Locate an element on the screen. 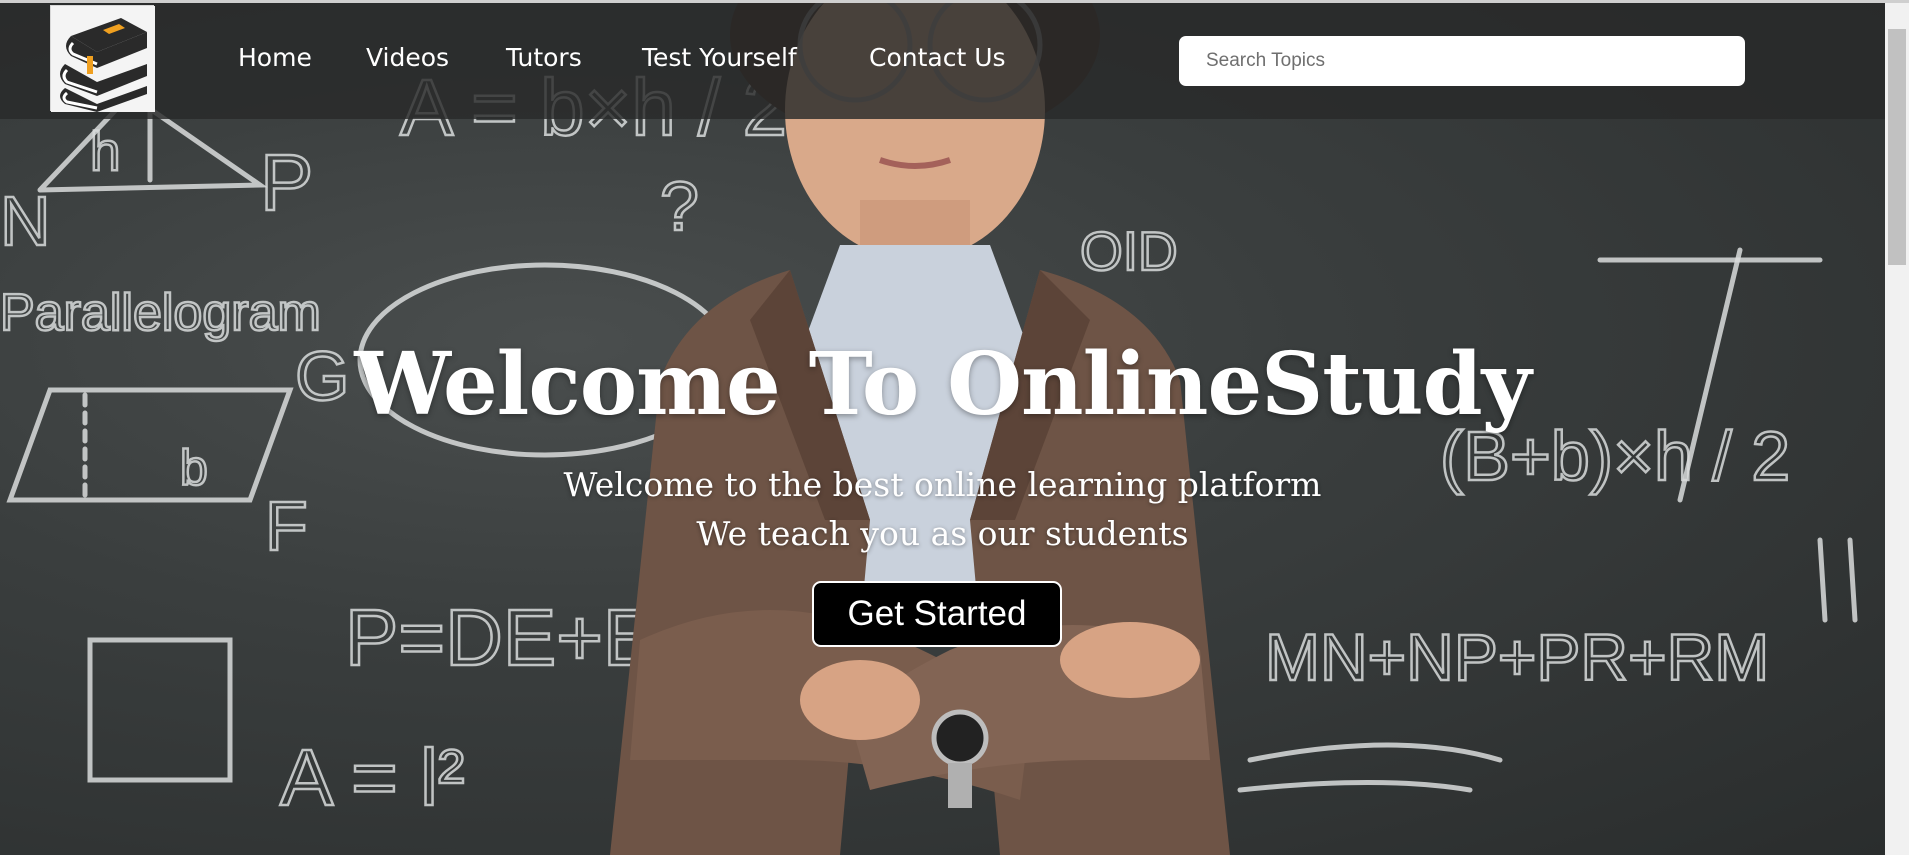 This screenshot has width=1909, height=855. nav-tutors: Tutors is located at coordinates (544, 58).